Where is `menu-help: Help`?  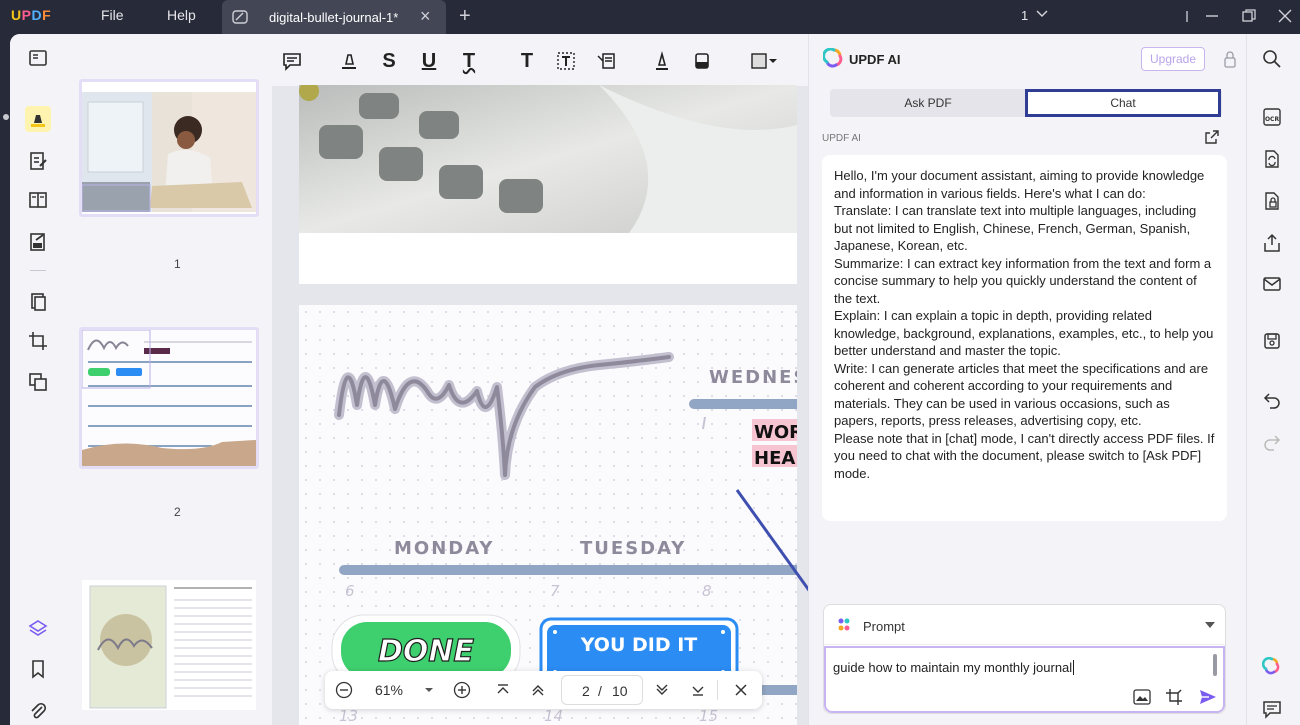 menu-help: Help is located at coordinates (181, 15).